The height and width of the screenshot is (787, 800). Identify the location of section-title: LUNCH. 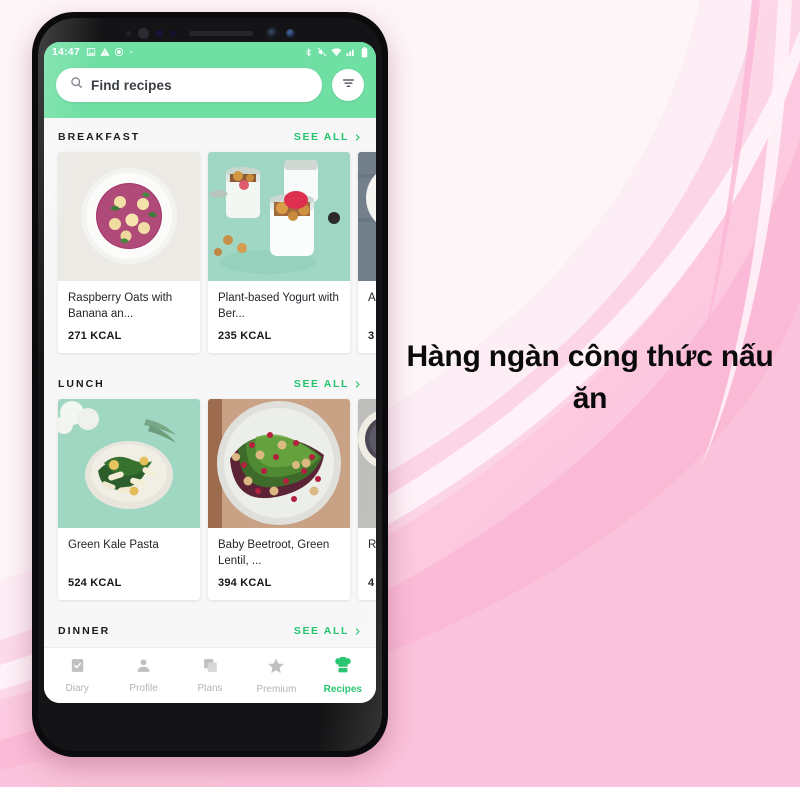
(81, 384).